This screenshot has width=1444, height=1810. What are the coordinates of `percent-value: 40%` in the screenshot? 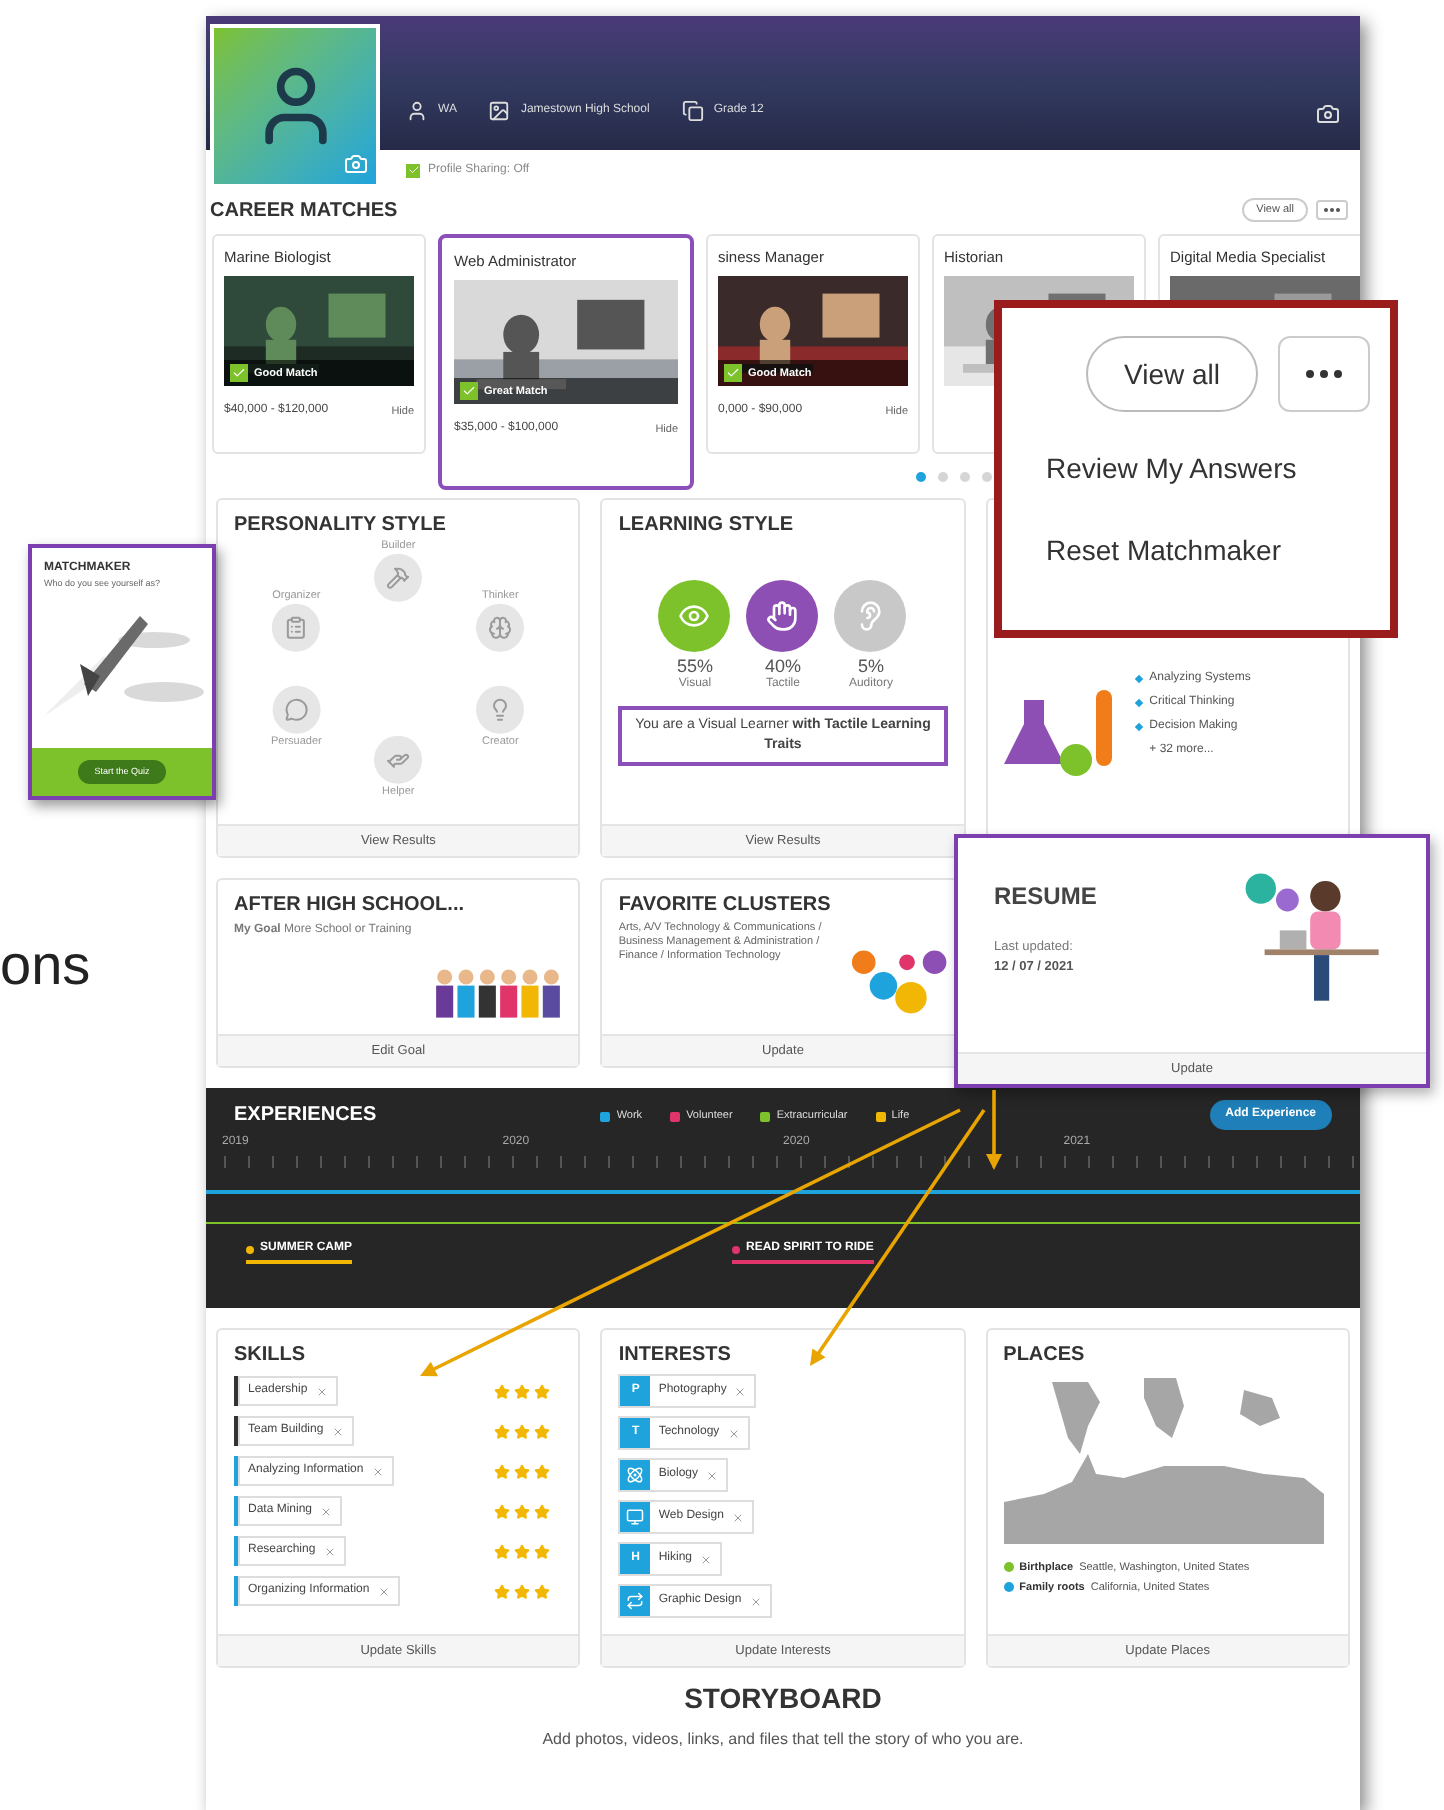 It's located at (782, 667).